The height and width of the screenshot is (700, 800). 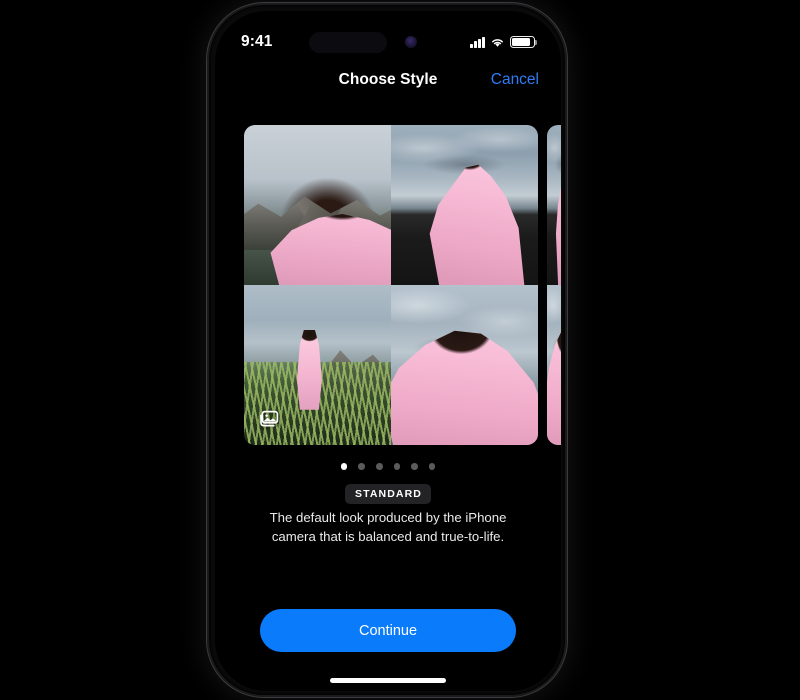 I want to click on peek-photo-top, so click(x=554, y=205).